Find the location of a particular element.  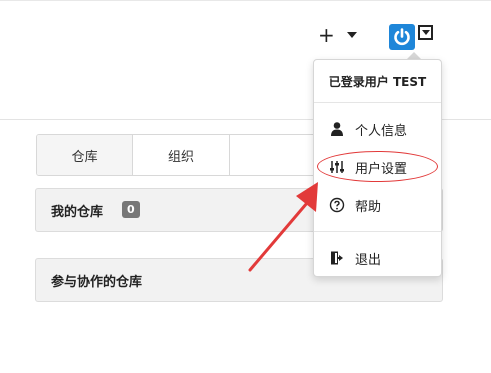

user-icon is located at coordinates (337, 129).